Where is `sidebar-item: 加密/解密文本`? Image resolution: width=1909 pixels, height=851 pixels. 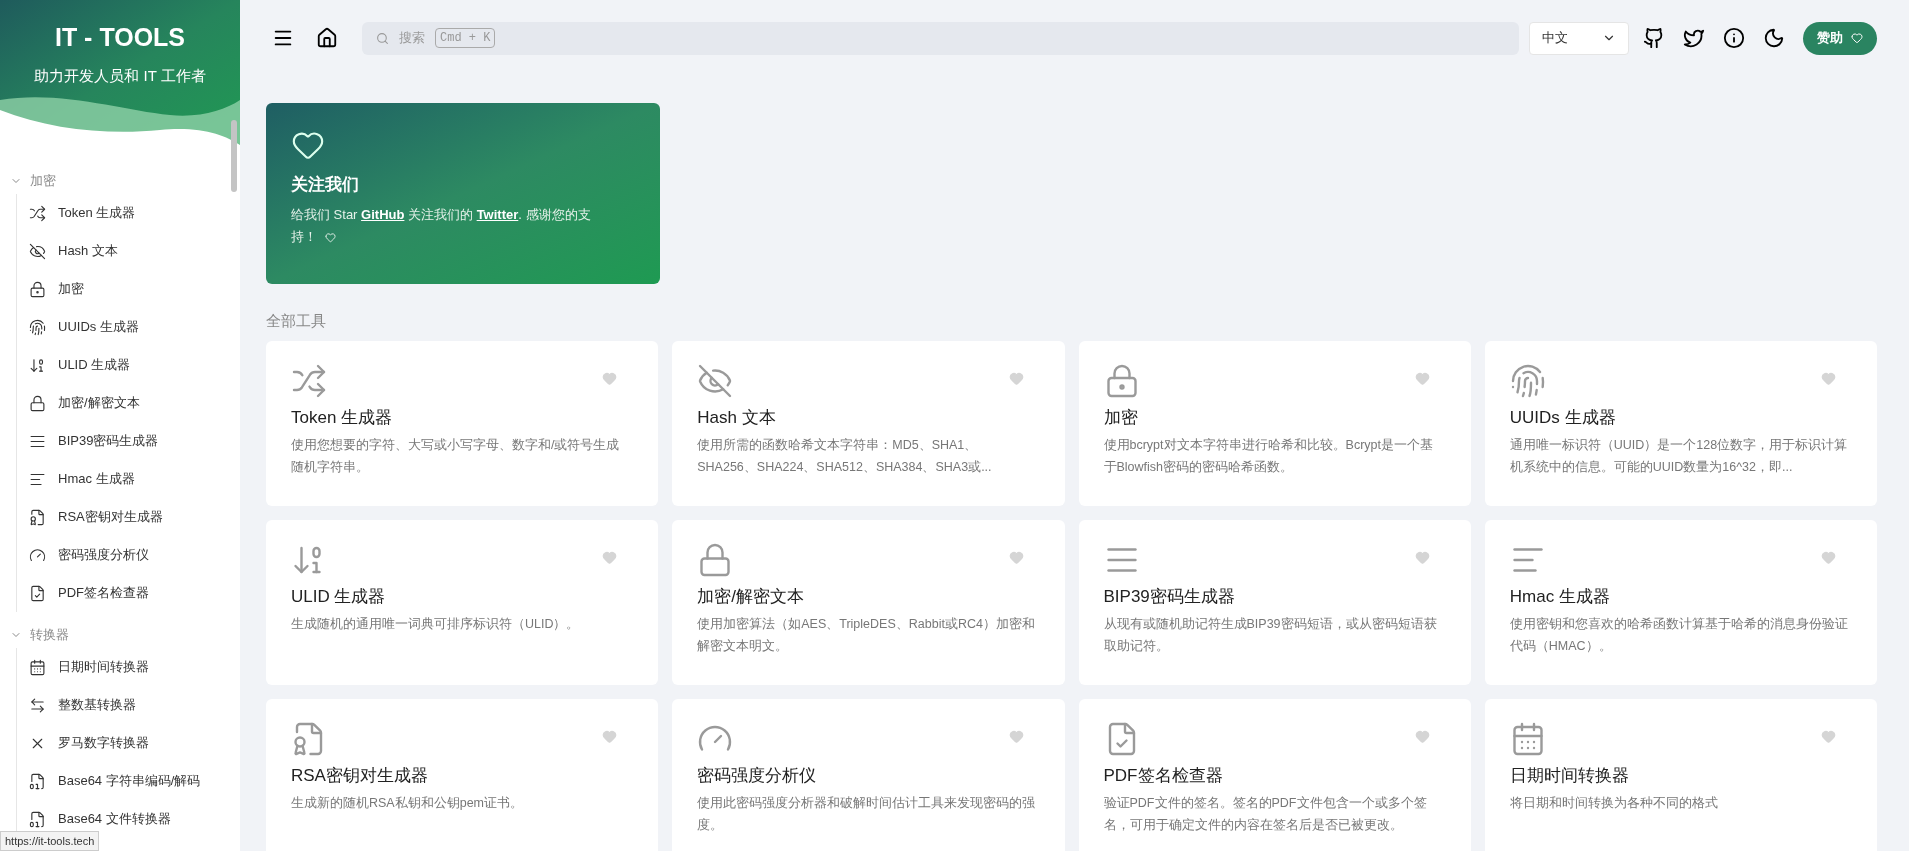 sidebar-item: 加密/解密文本 is located at coordinates (124, 403).